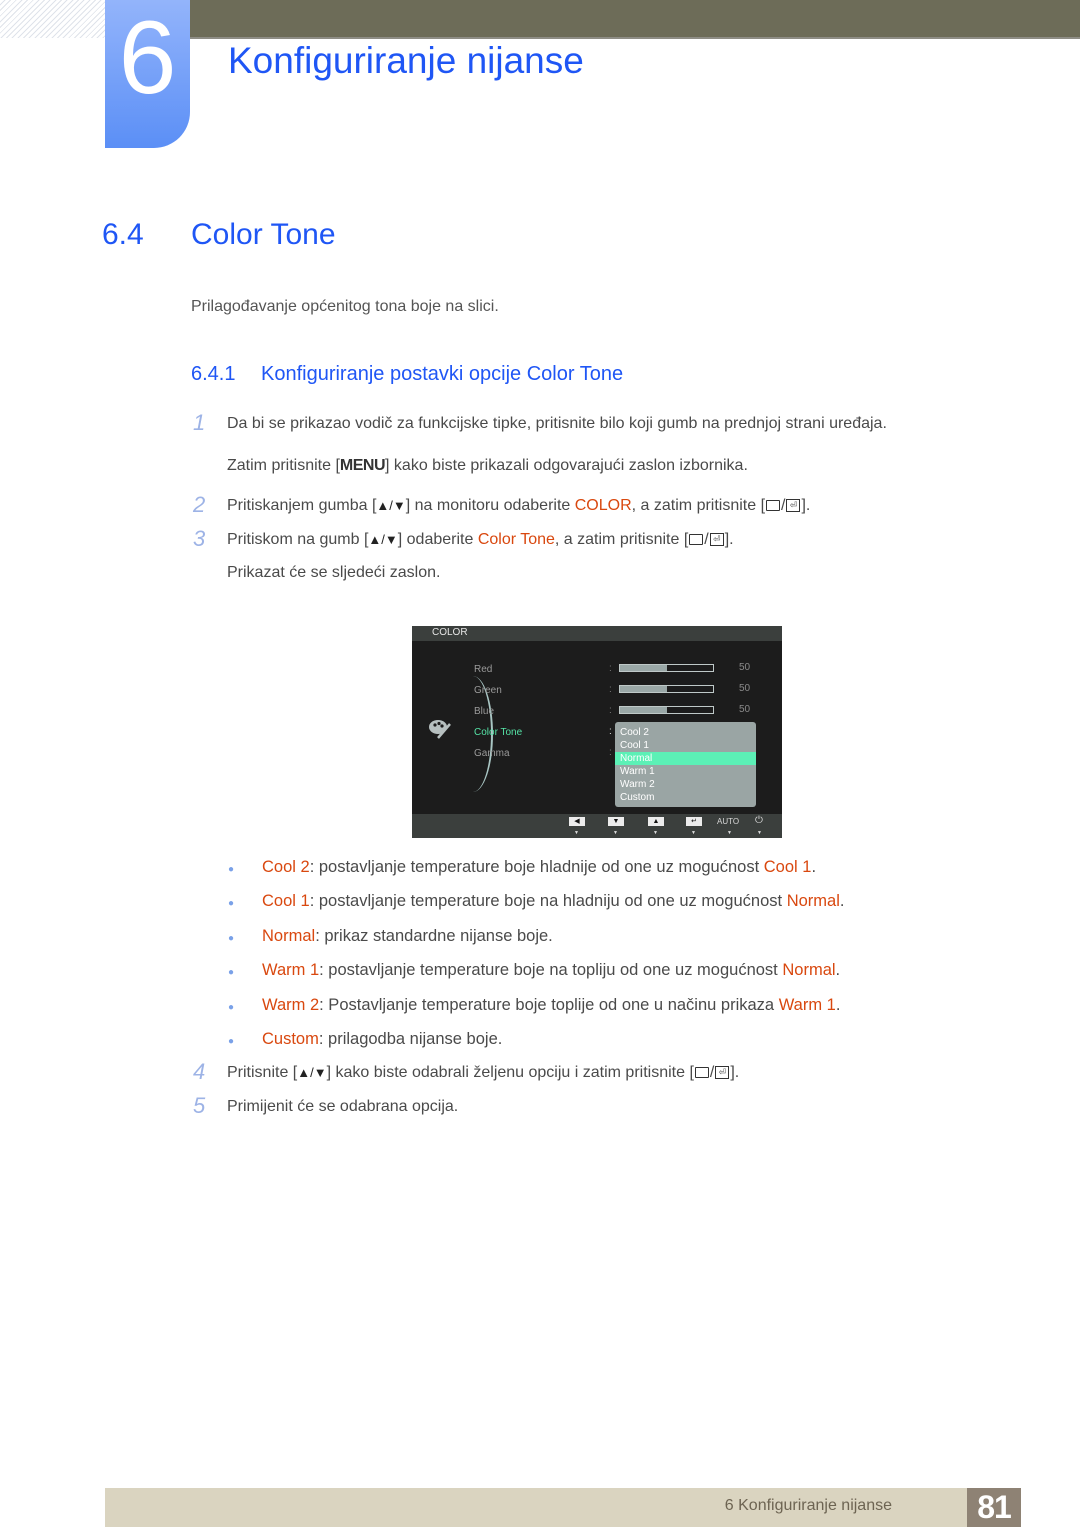 The image size is (1080, 1527). I want to click on tone-option-warm1: Warm 1, so click(685, 771).